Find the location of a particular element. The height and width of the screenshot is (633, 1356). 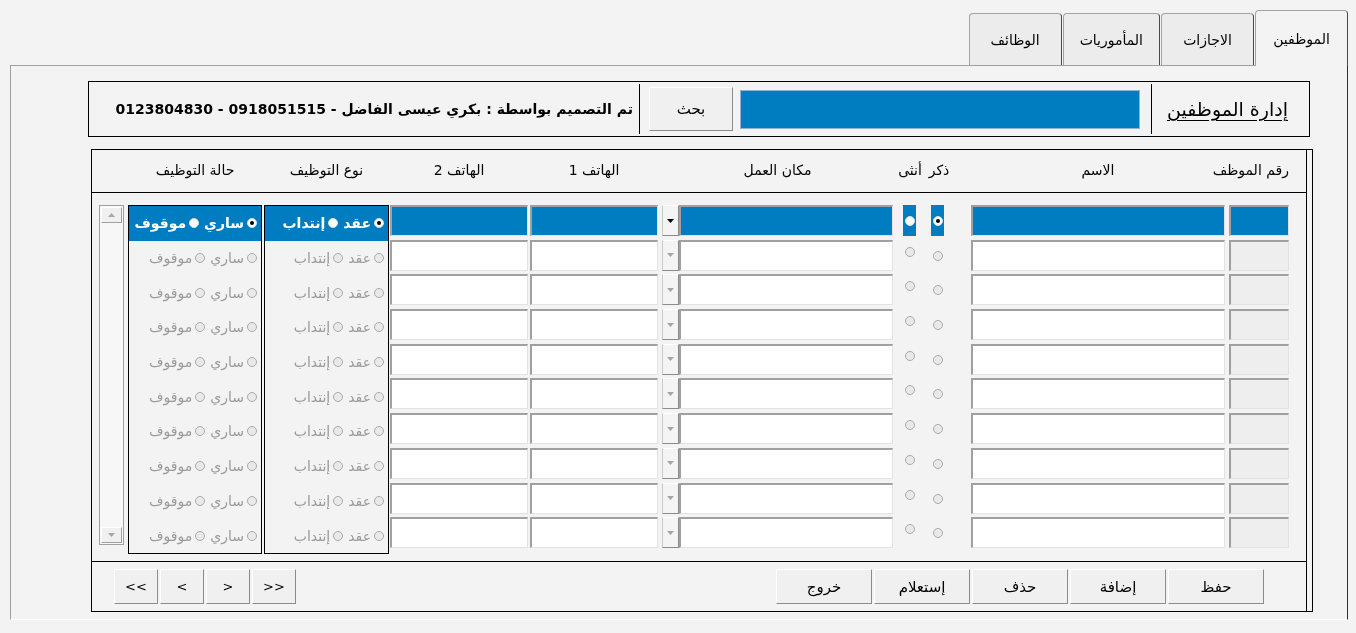

scrollbar is located at coordinates (111, 375).